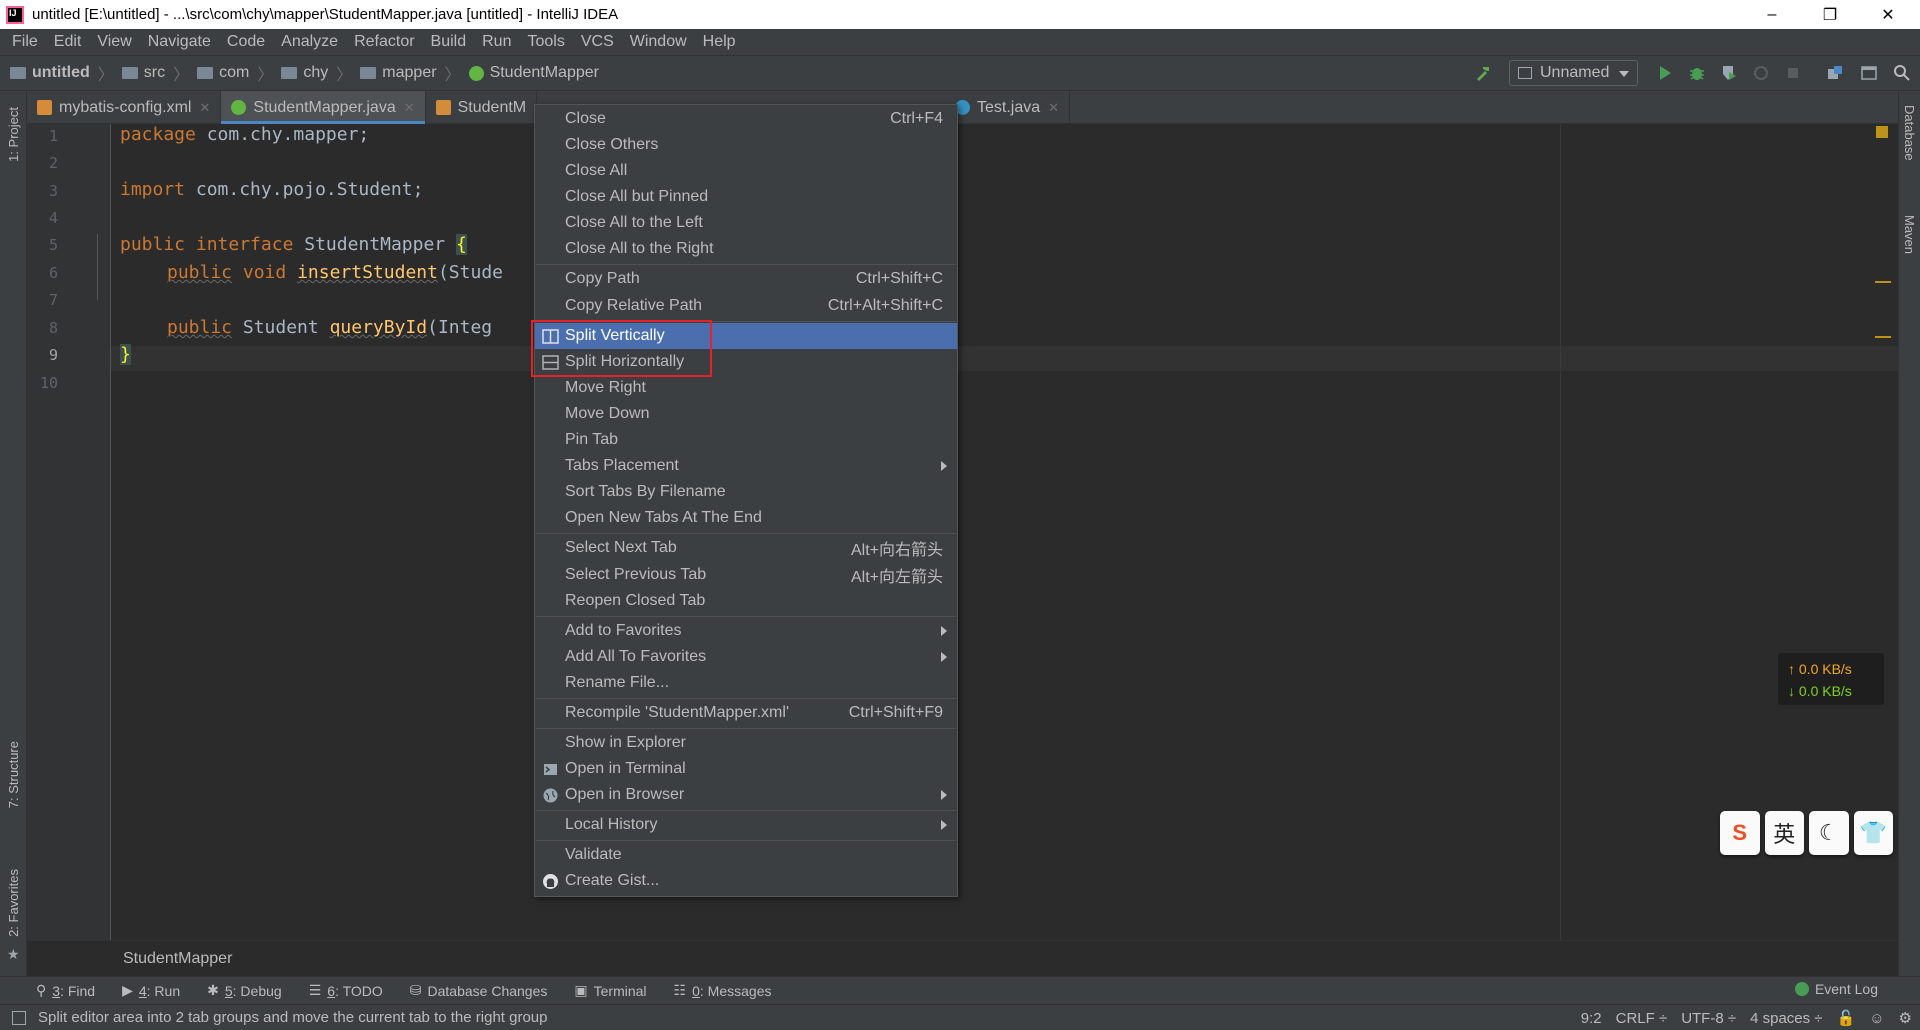 The width and height of the screenshot is (1920, 1030). What do you see at coordinates (65, 990) in the screenshot?
I see `find-tool-button: ⚲ 3: Find` at bounding box center [65, 990].